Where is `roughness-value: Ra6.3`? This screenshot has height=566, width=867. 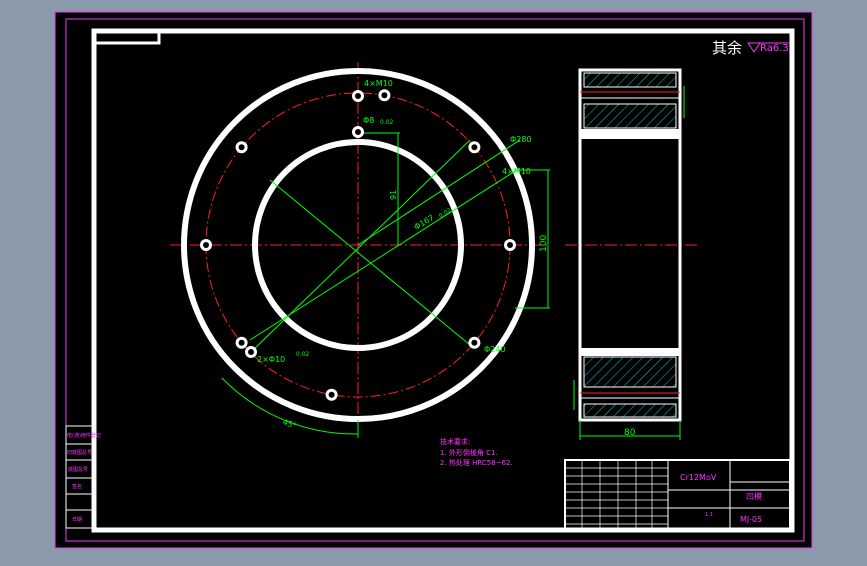 roughness-value: Ra6.3 is located at coordinates (774, 48).